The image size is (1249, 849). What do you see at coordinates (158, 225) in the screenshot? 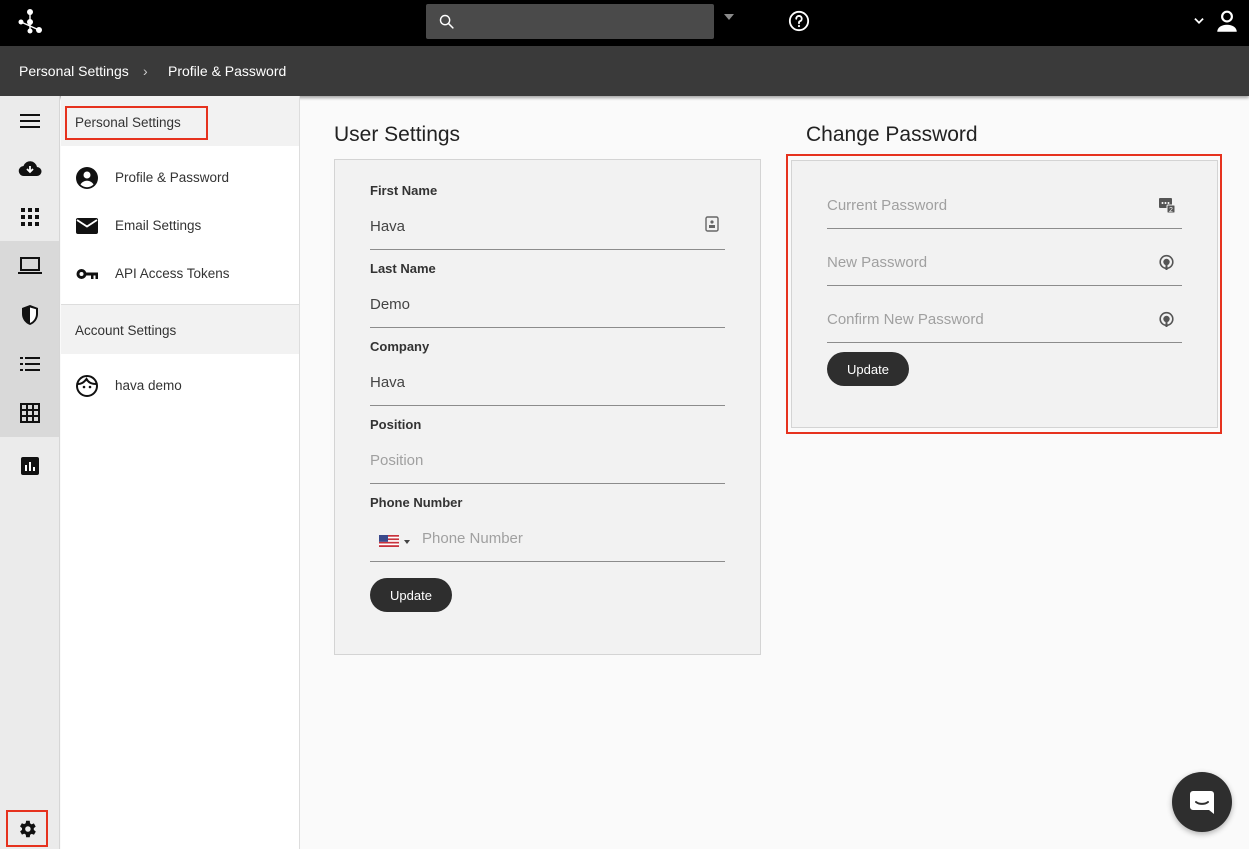
I see `sidebar-item-label: Email Settings` at bounding box center [158, 225].